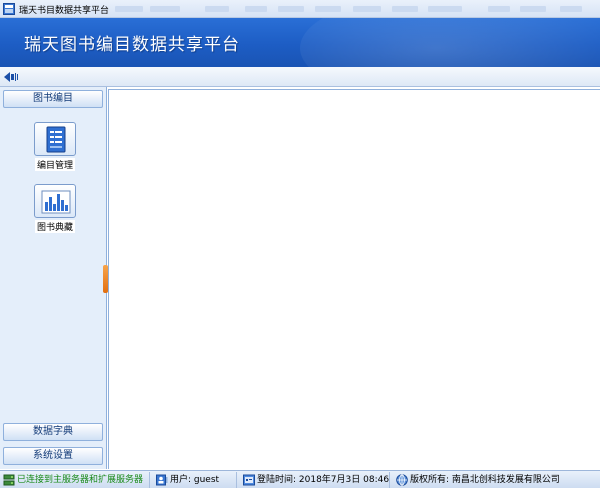 The width and height of the screenshot is (600, 488). I want to click on status-user-text: 用户: guest, so click(195, 480).